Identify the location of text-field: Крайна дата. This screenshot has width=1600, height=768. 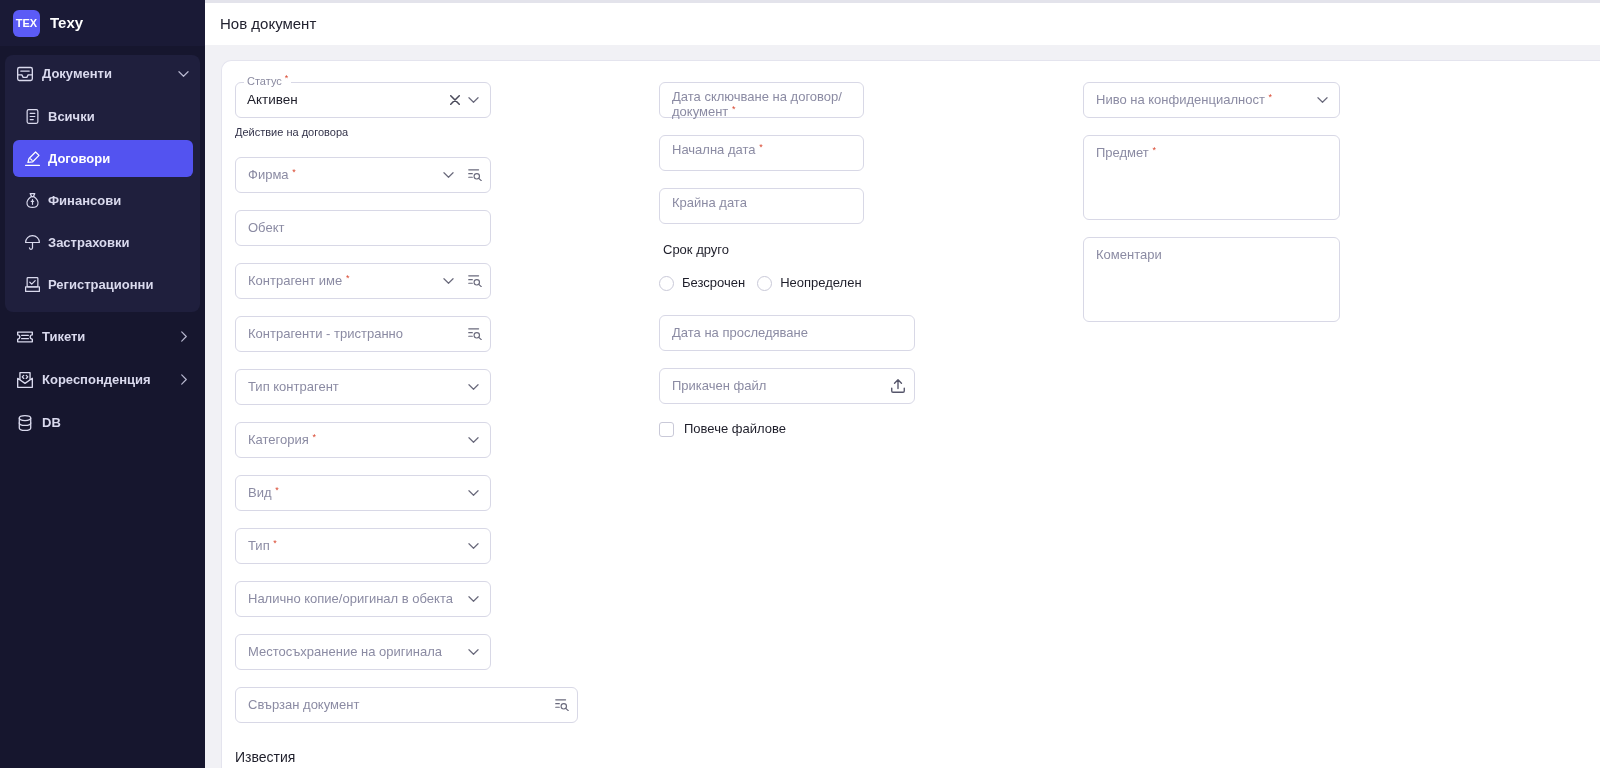
(761, 206).